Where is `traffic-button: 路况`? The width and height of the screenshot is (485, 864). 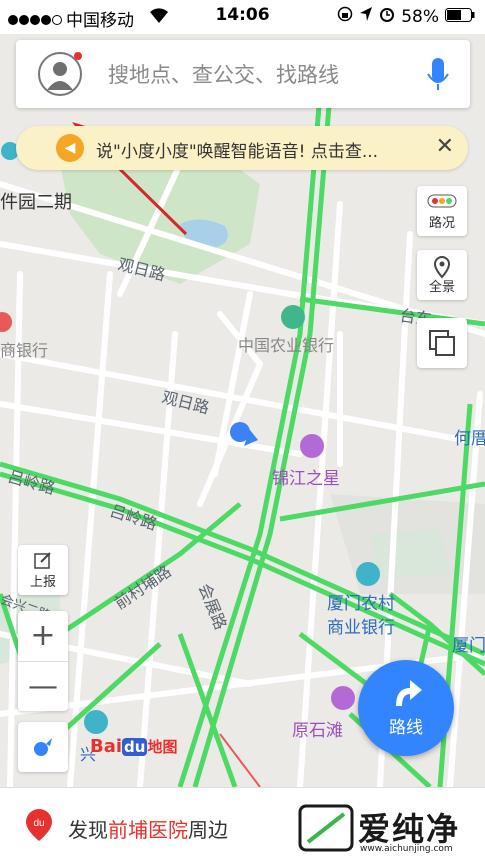 traffic-button: 路况 is located at coordinates (442, 211).